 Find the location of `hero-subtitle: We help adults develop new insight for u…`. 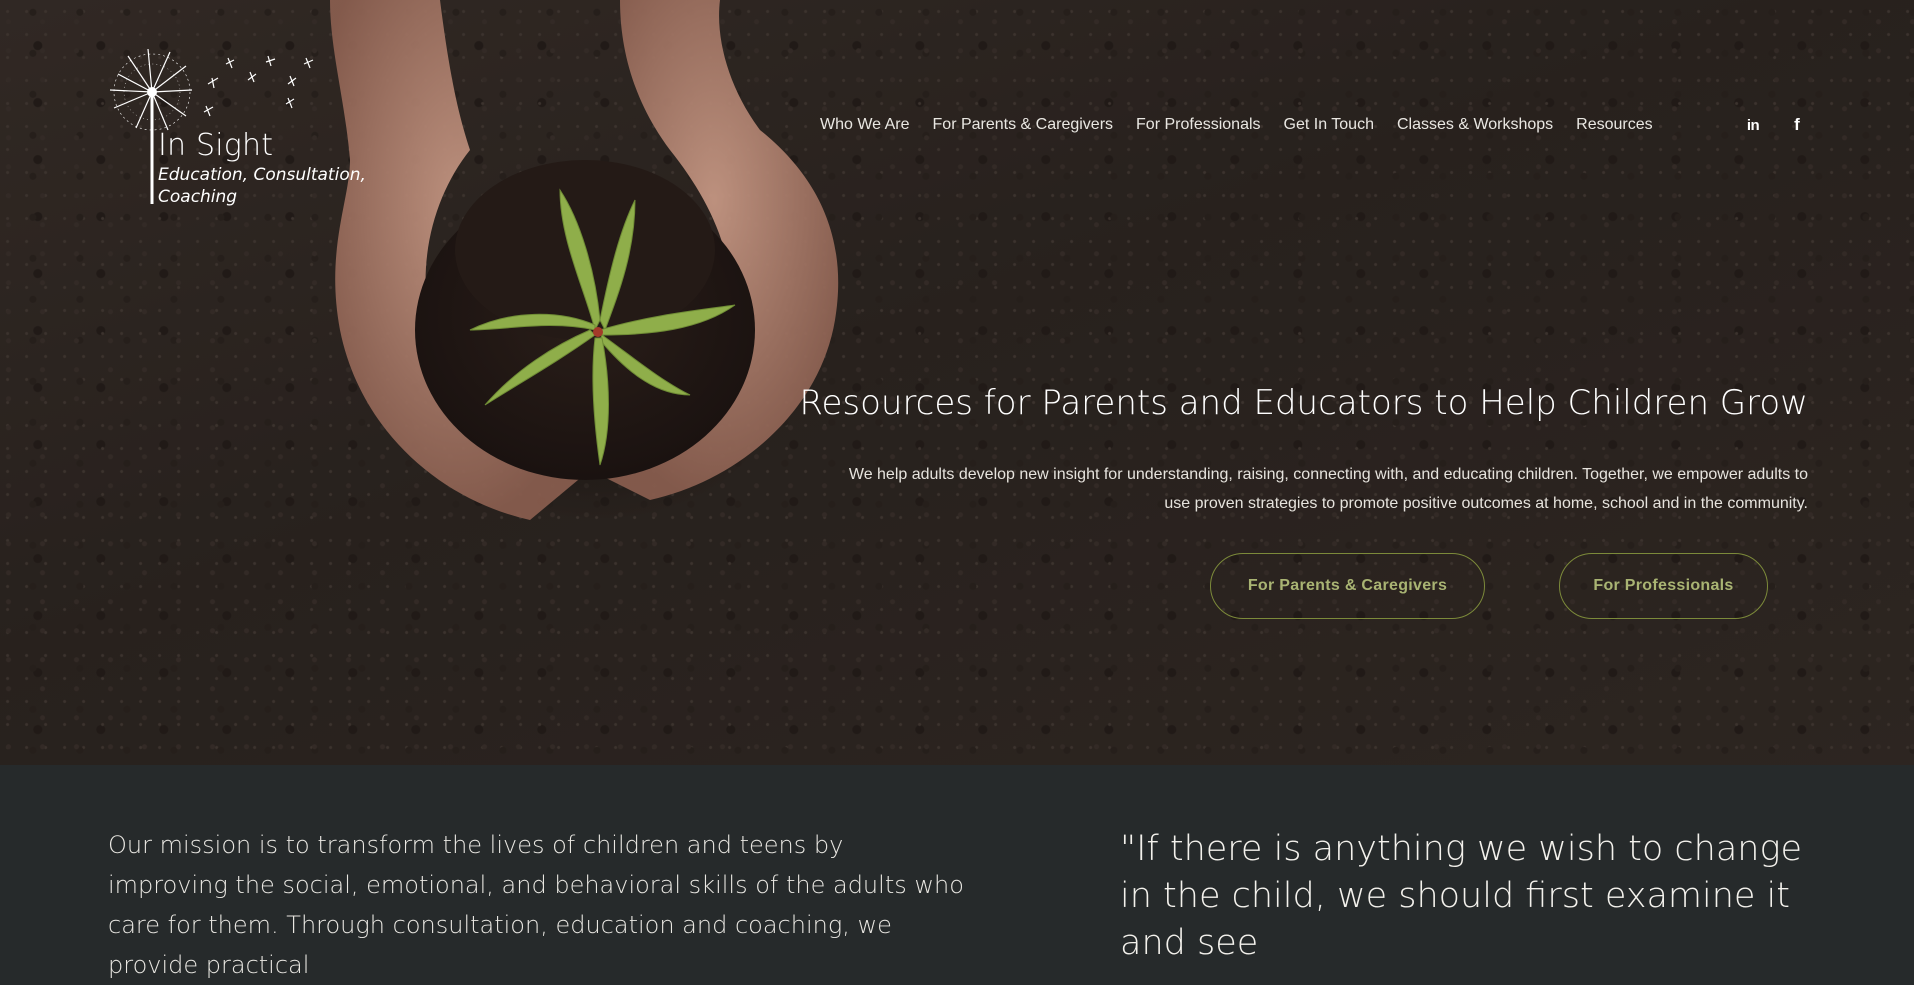

hero-subtitle: We help adults develop new insight for u… is located at coordinates (1328, 489).